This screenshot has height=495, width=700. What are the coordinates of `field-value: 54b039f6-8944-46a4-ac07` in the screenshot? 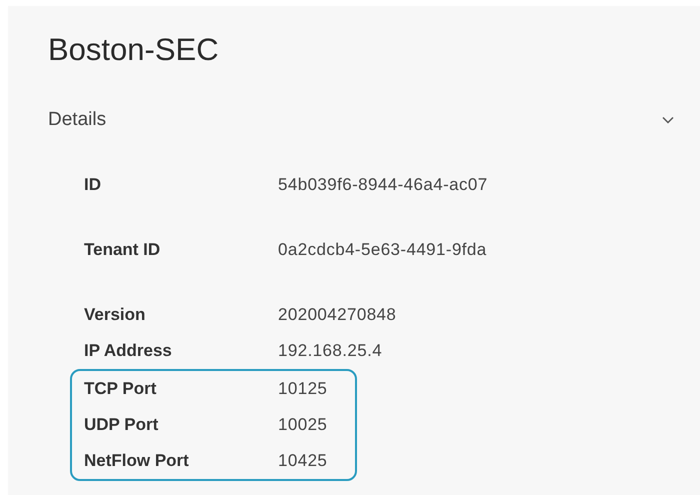 It's located at (383, 185).